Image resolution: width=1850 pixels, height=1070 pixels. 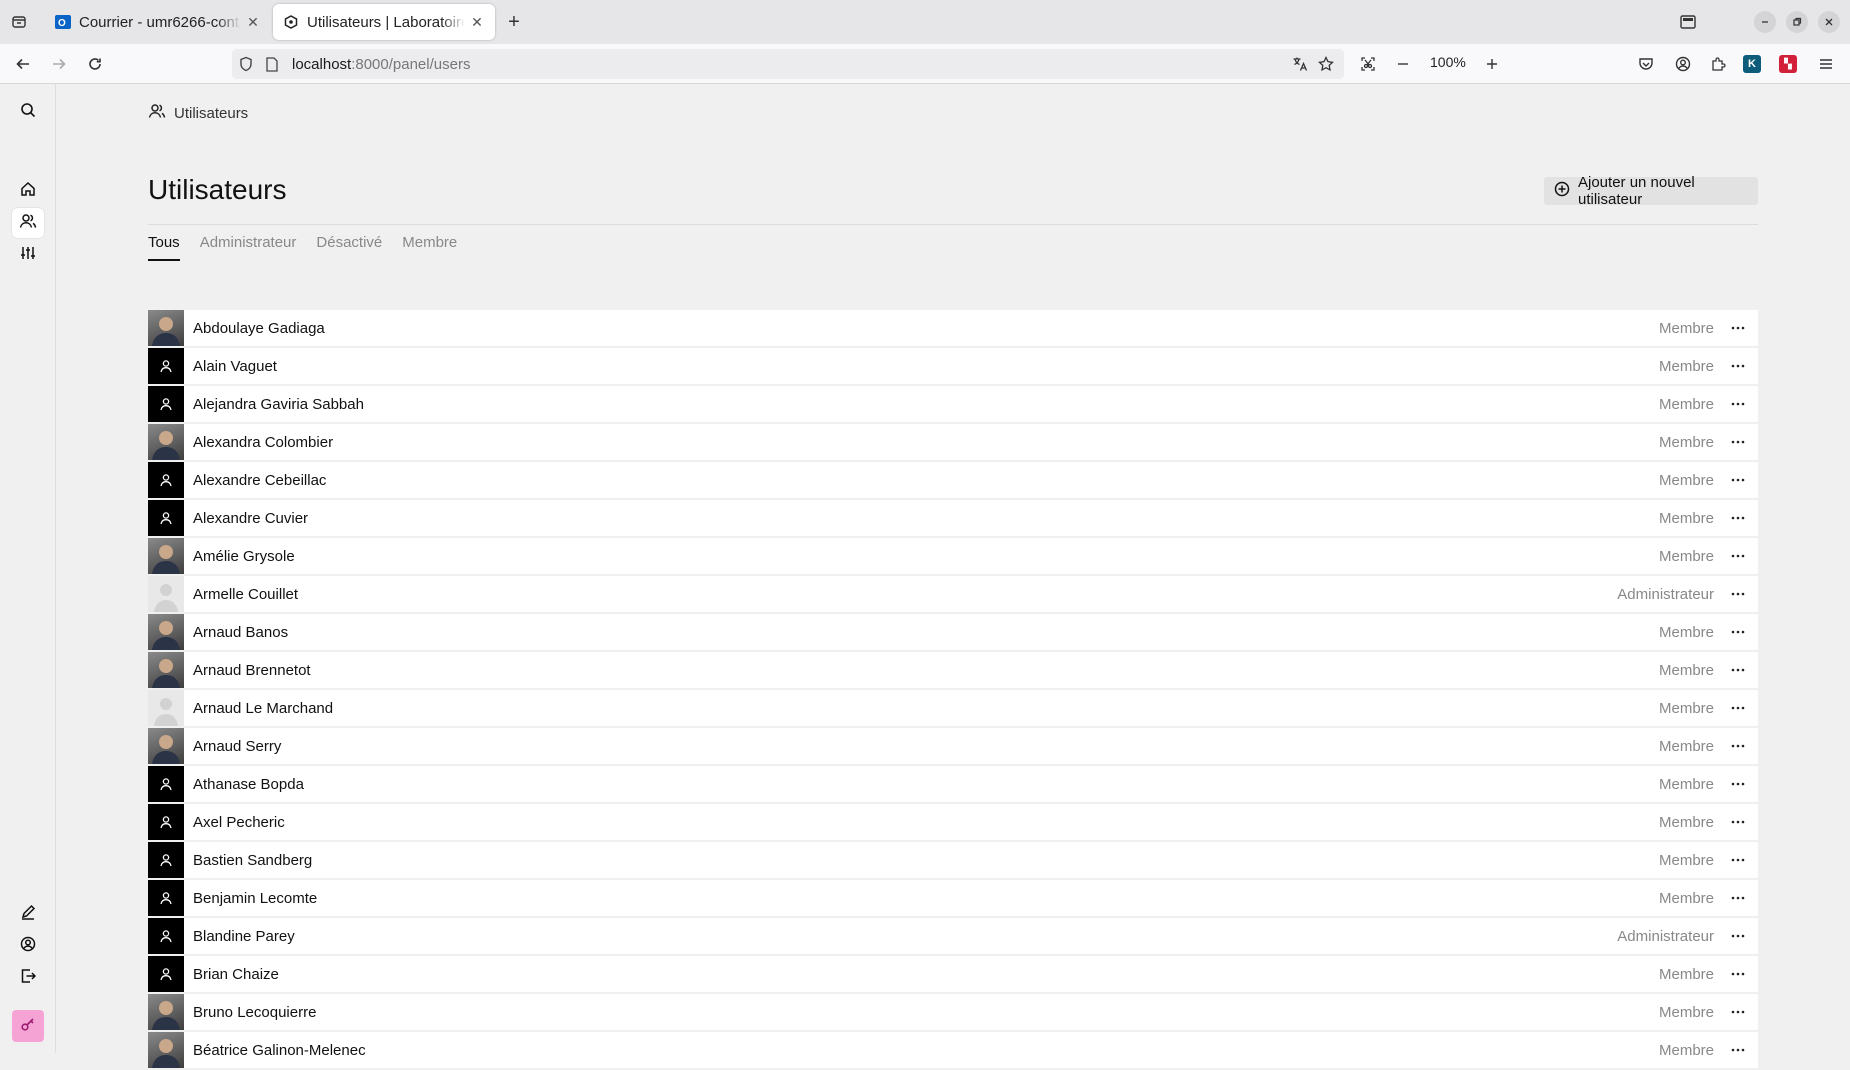 I want to click on screenshot-icon, so click(x=1368, y=64).